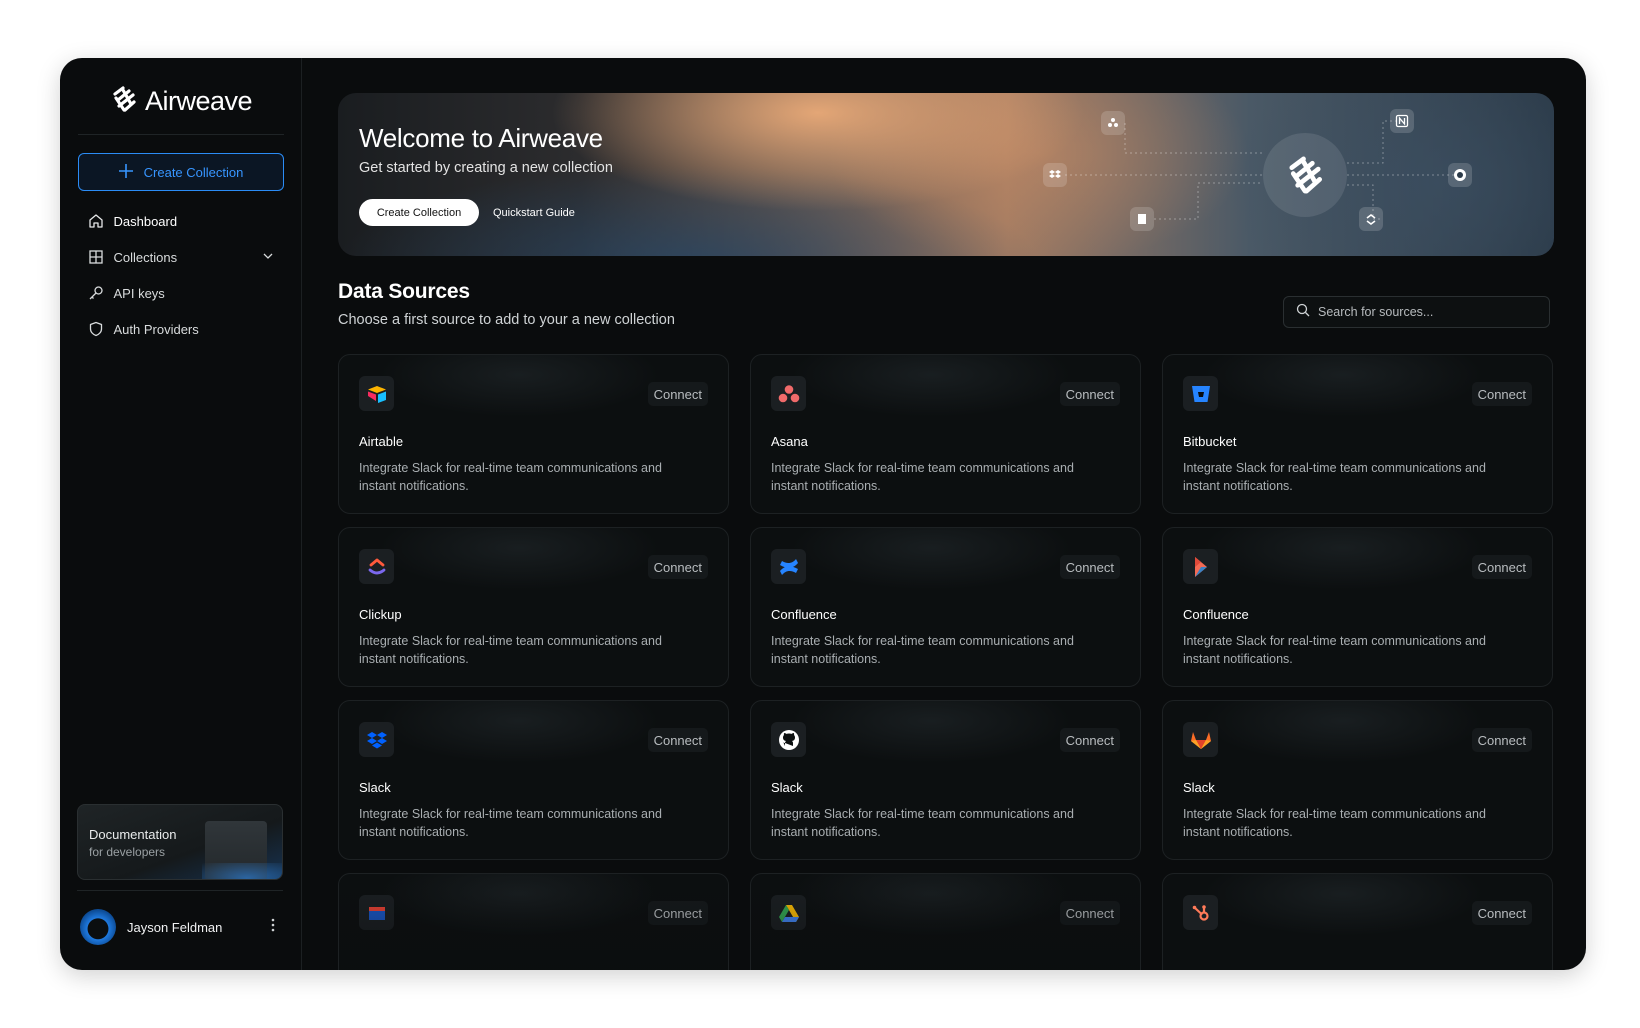 The width and height of the screenshot is (1640, 1028). I want to click on document-node-icon, so click(1142, 219).